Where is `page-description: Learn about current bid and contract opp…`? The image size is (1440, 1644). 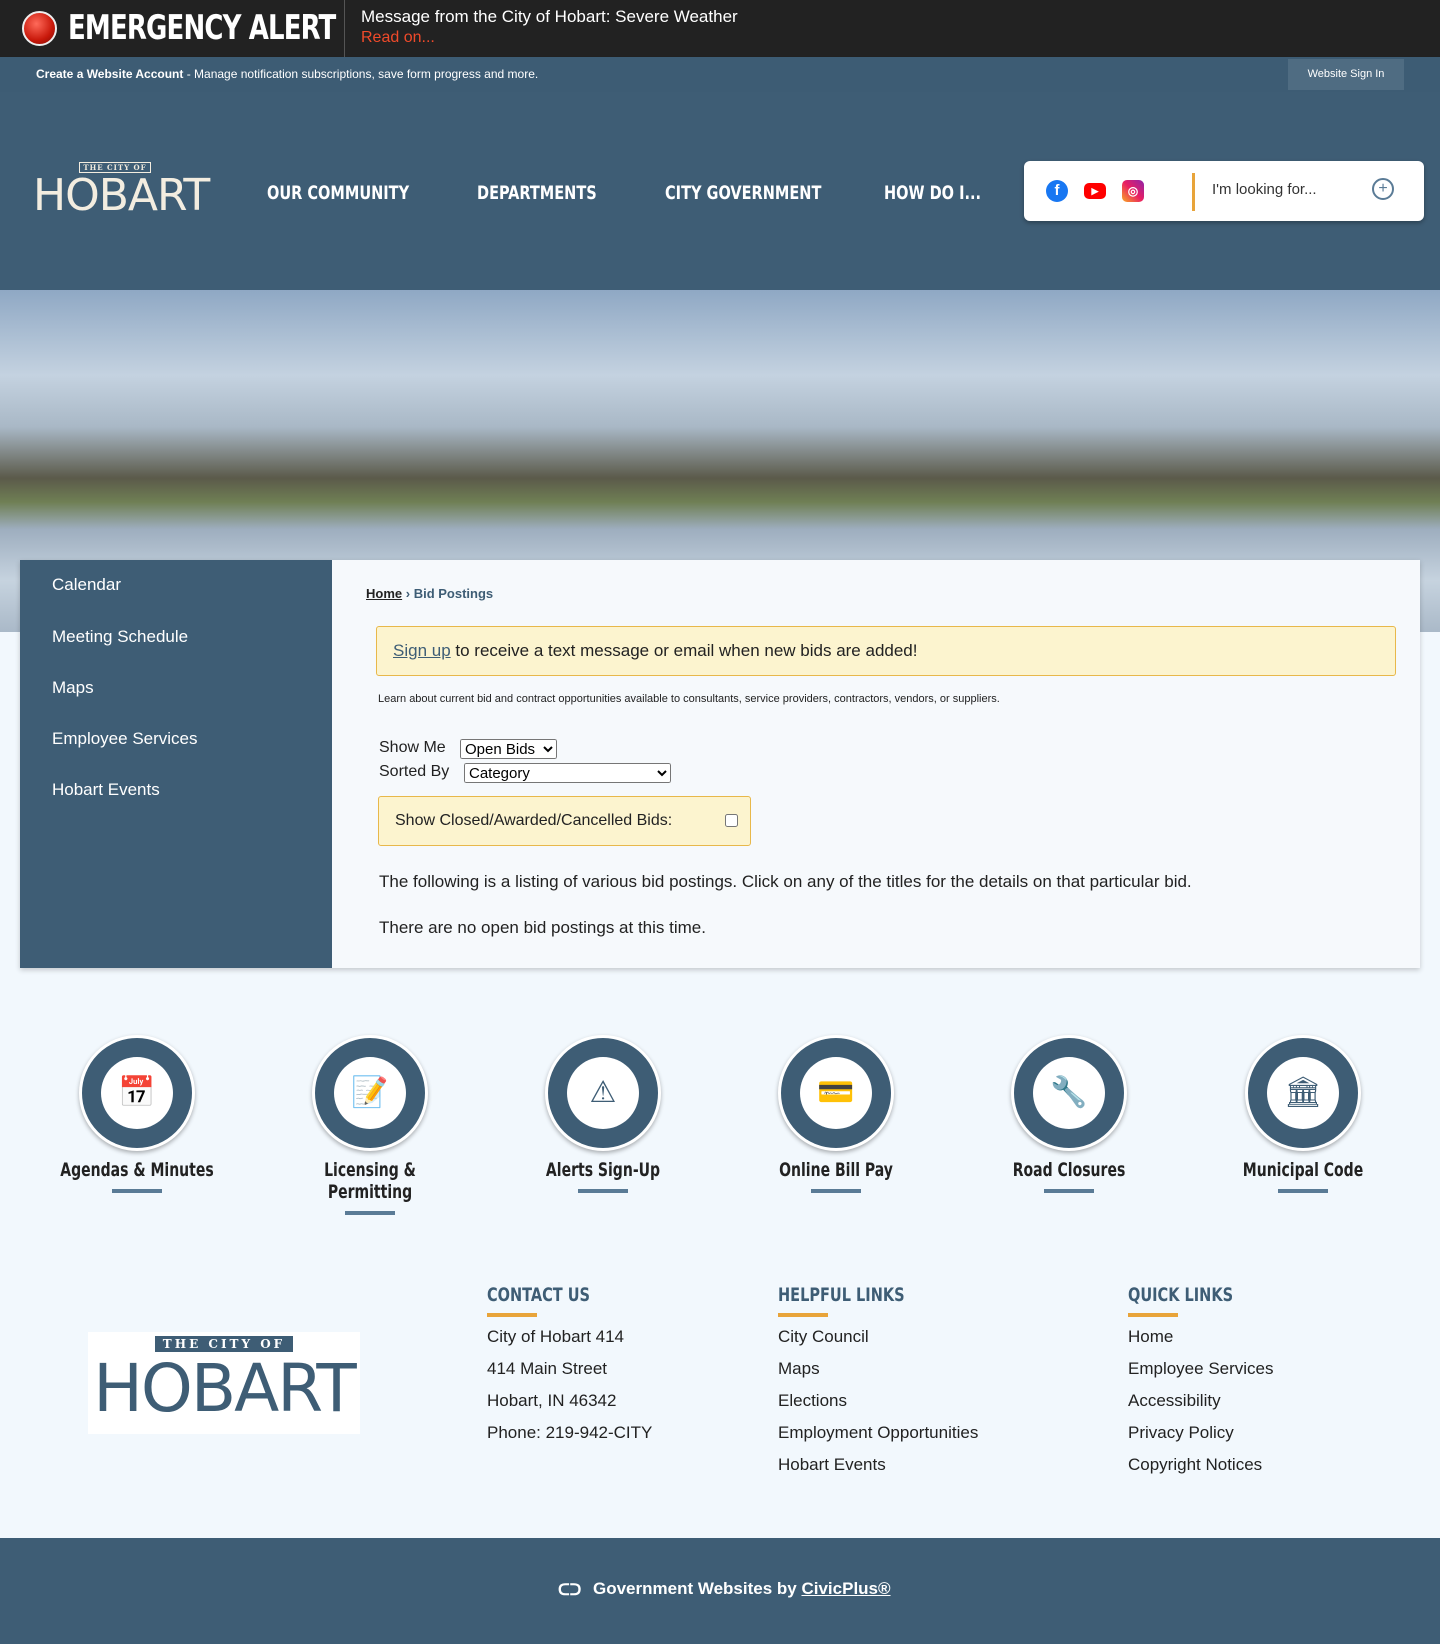
page-description: Learn about current bid and contract opp… is located at coordinates (689, 699).